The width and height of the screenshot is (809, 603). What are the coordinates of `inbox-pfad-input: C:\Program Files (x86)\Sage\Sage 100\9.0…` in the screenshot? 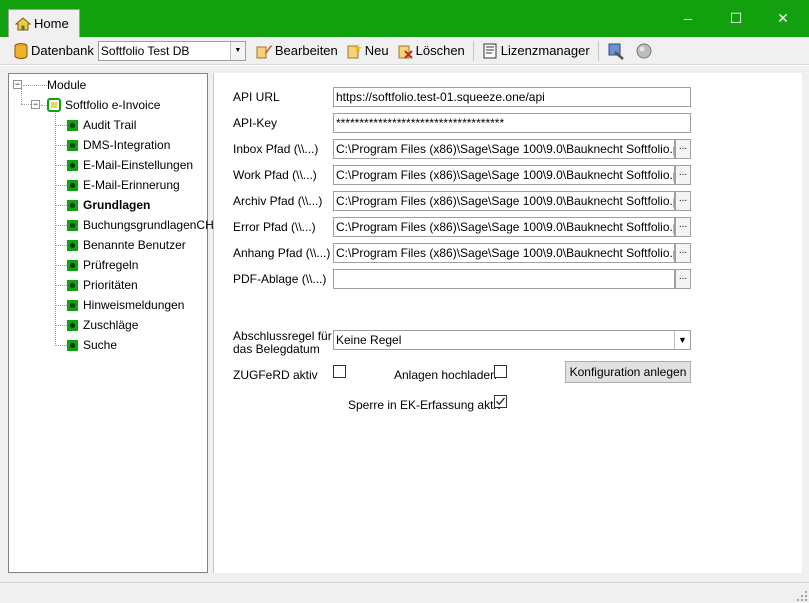 It's located at (504, 149).